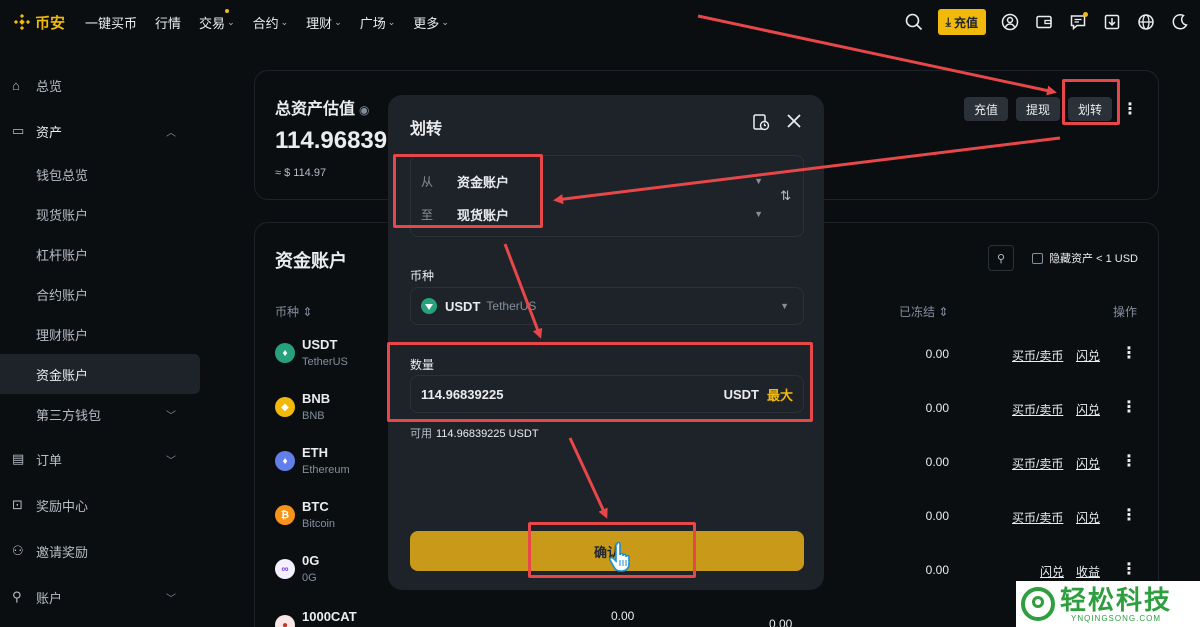 The width and height of the screenshot is (1200, 627). What do you see at coordinates (1146, 22) in the screenshot?
I see `globe-icon` at bounding box center [1146, 22].